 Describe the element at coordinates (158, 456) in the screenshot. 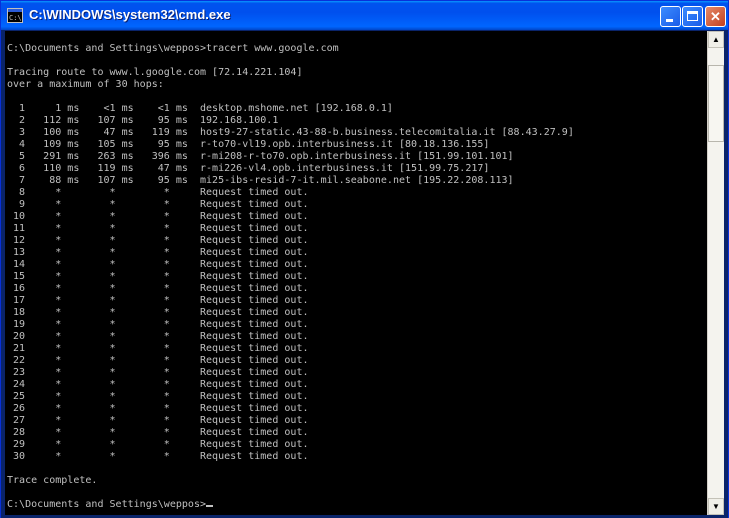

I see `console-line: 30 * * * Request timed out.` at that location.